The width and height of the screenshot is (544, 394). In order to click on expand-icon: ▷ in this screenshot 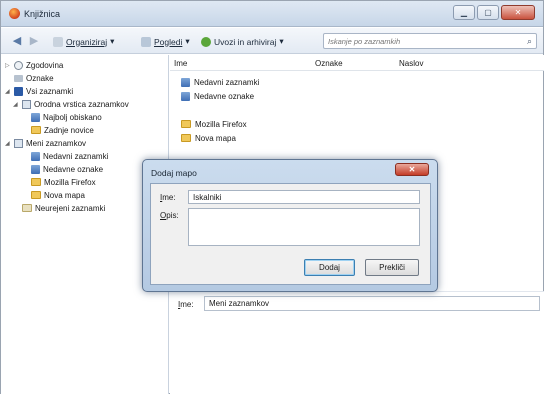, I will do `click(8, 65)`.